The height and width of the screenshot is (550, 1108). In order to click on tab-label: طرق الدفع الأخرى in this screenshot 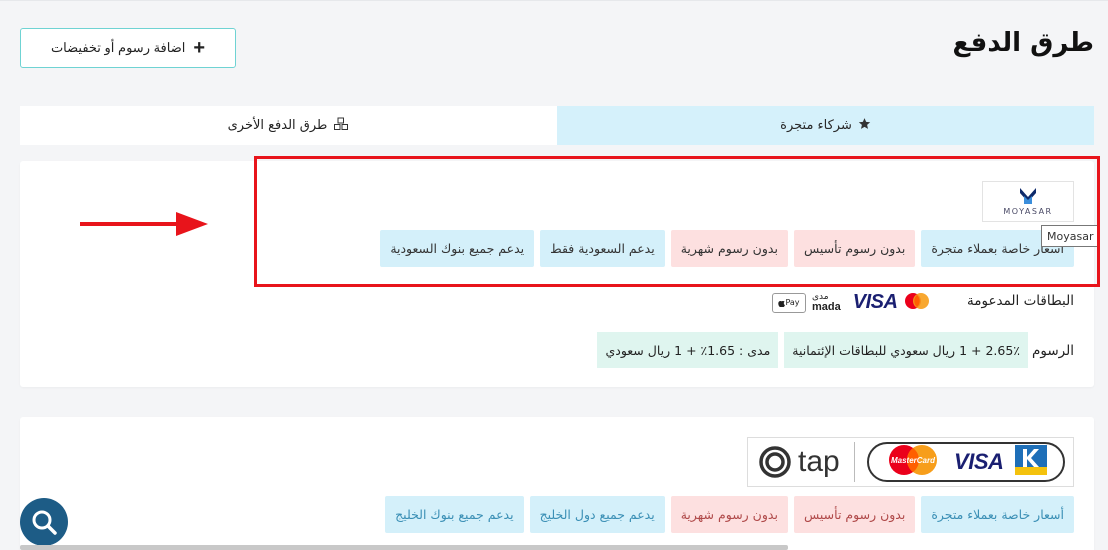, I will do `click(277, 125)`.